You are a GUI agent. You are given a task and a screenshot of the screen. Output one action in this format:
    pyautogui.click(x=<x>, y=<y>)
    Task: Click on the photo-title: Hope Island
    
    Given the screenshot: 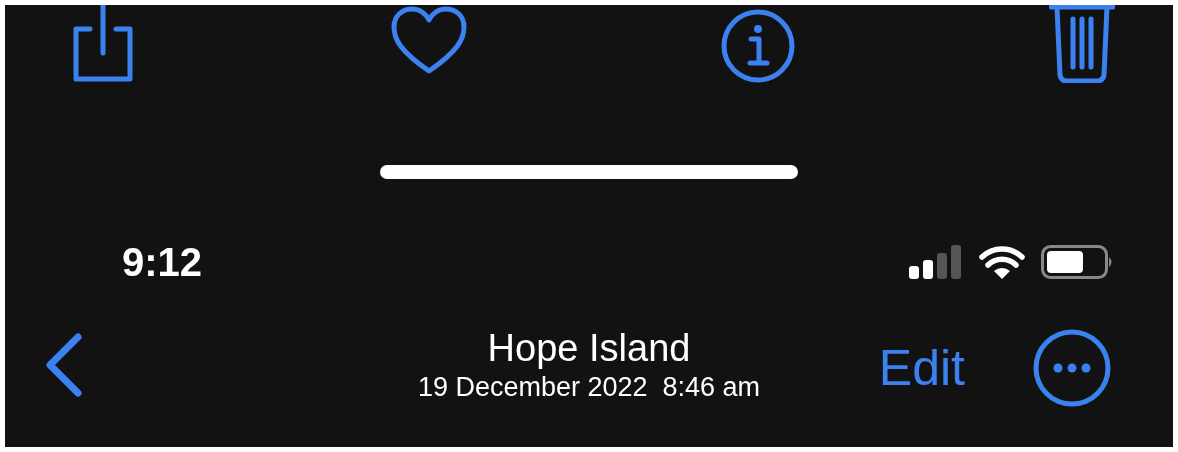 What is the action you would take?
    pyautogui.click(x=589, y=348)
    